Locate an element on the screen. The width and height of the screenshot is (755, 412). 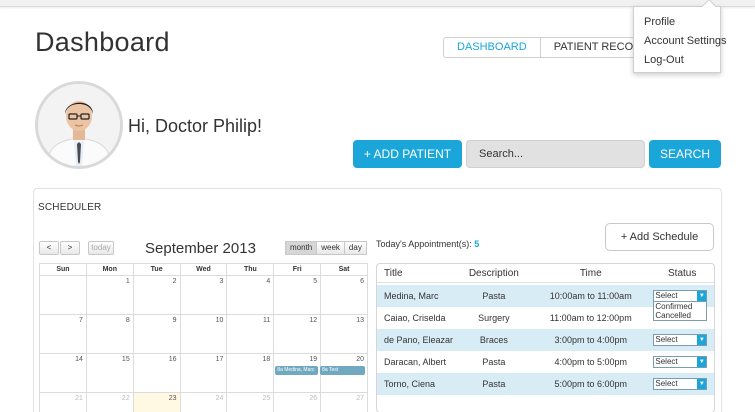
add-schedule-button: + Add Schedule is located at coordinates (659, 237).